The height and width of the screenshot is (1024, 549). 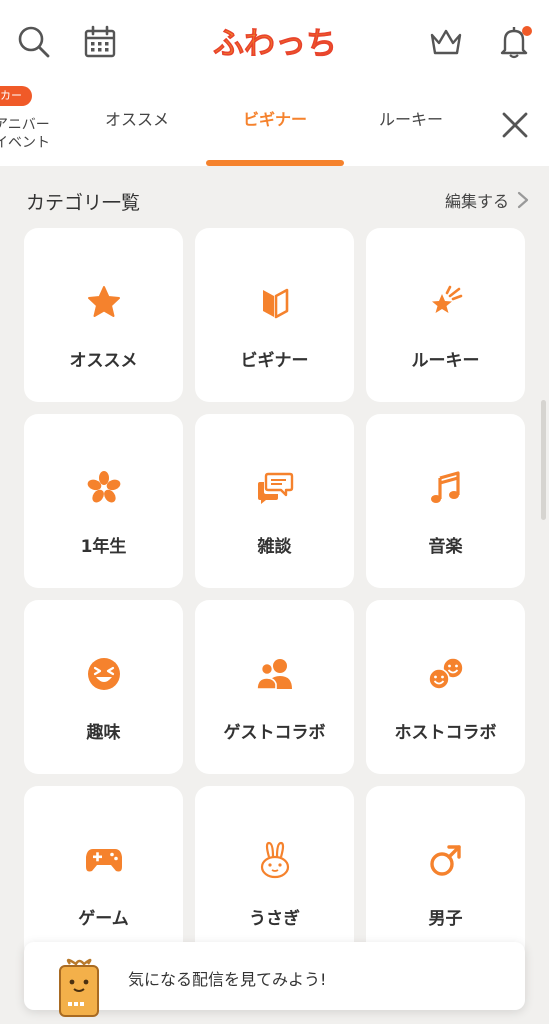 I want to click on category-label: ホストコラボ, so click(x=445, y=733).